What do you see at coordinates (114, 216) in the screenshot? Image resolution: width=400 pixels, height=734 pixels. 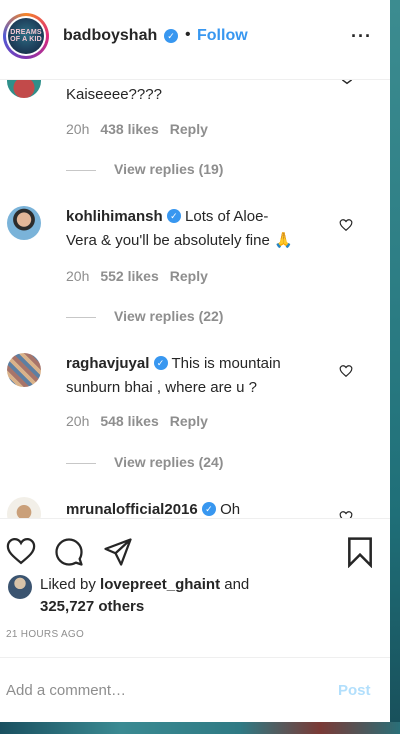 I see `comment-username: kohlihimansh` at bounding box center [114, 216].